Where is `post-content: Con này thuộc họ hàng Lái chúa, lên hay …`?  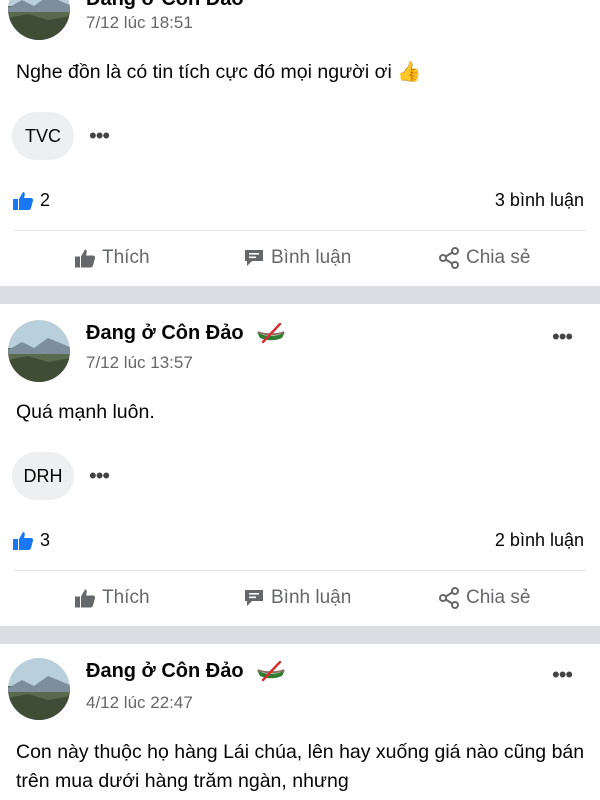 post-content: Con này thuộc họ hàng Lái chúa, lên hay … is located at coordinates (300, 766).